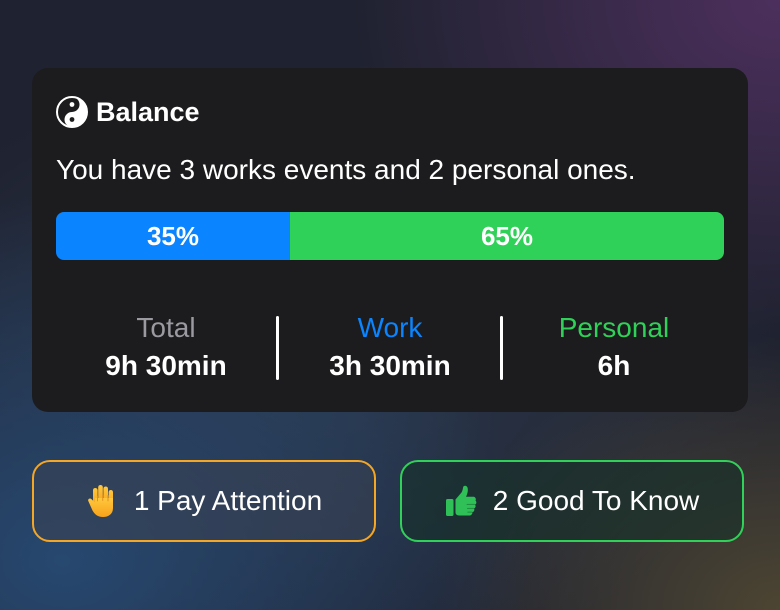  What do you see at coordinates (390, 365) in the screenshot?
I see `work-value: 3h 30min` at bounding box center [390, 365].